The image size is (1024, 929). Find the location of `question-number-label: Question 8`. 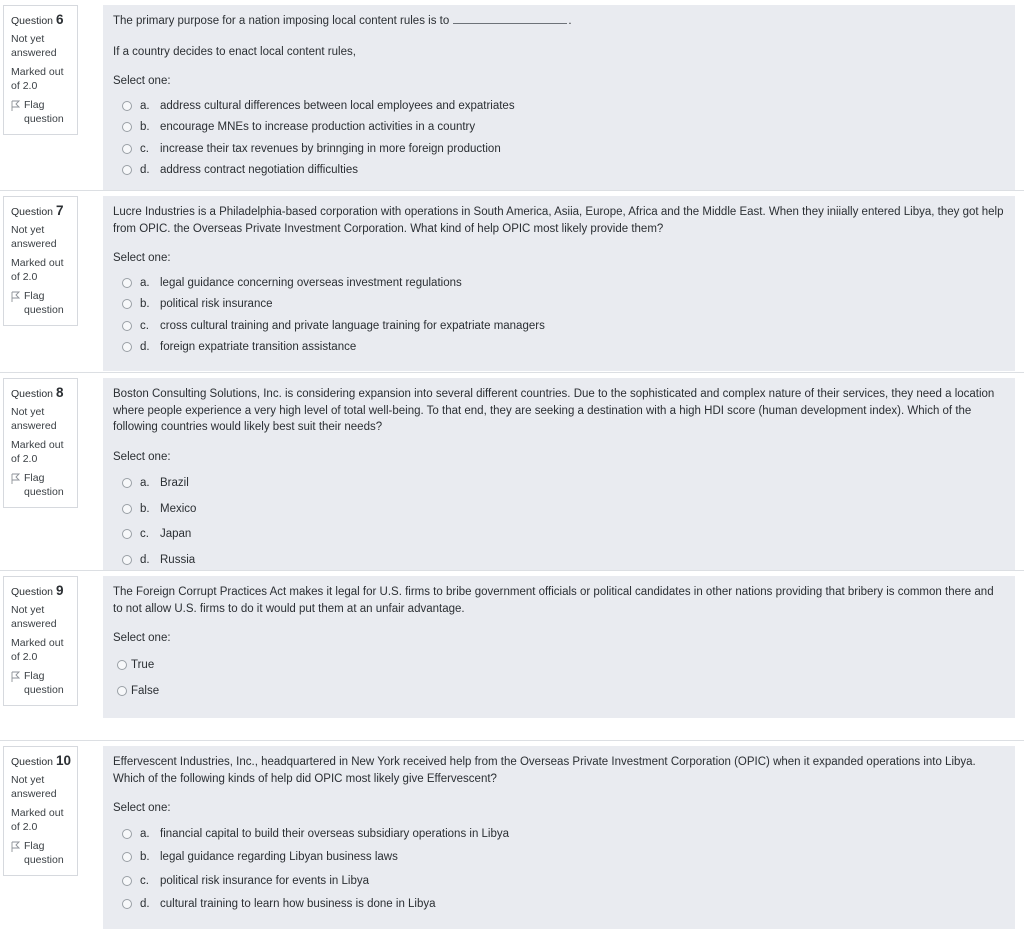

question-number-label: Question 8 is located at coordinates (40, 393).